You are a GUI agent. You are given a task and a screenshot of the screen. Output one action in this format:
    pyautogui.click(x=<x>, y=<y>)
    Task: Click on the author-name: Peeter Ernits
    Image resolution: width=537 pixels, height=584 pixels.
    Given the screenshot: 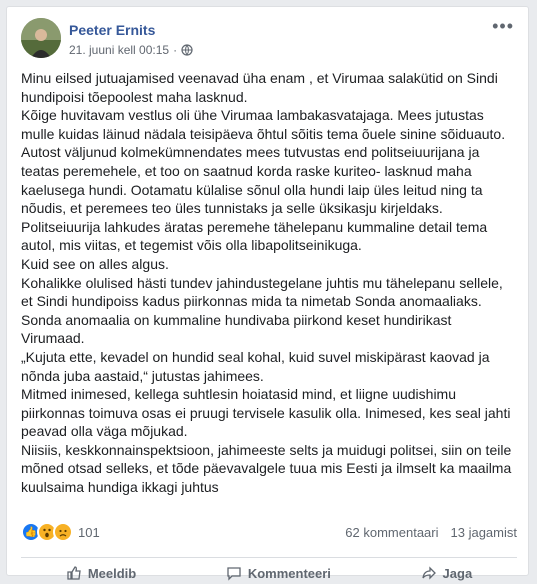 What is the action you would take?
    pyautogui.click(x=112, y=30)
    